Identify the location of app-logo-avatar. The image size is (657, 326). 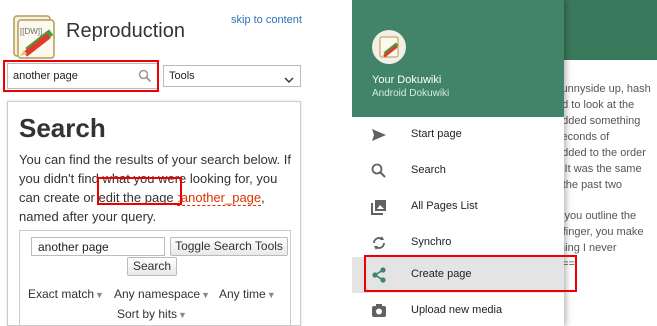
(389, 47).